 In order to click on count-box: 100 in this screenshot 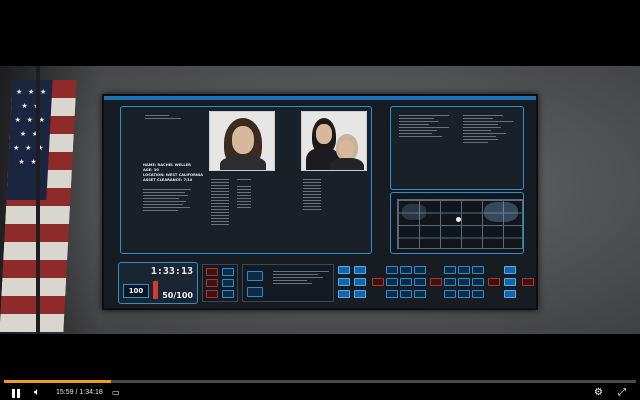, I will do `click(136, 291)`.